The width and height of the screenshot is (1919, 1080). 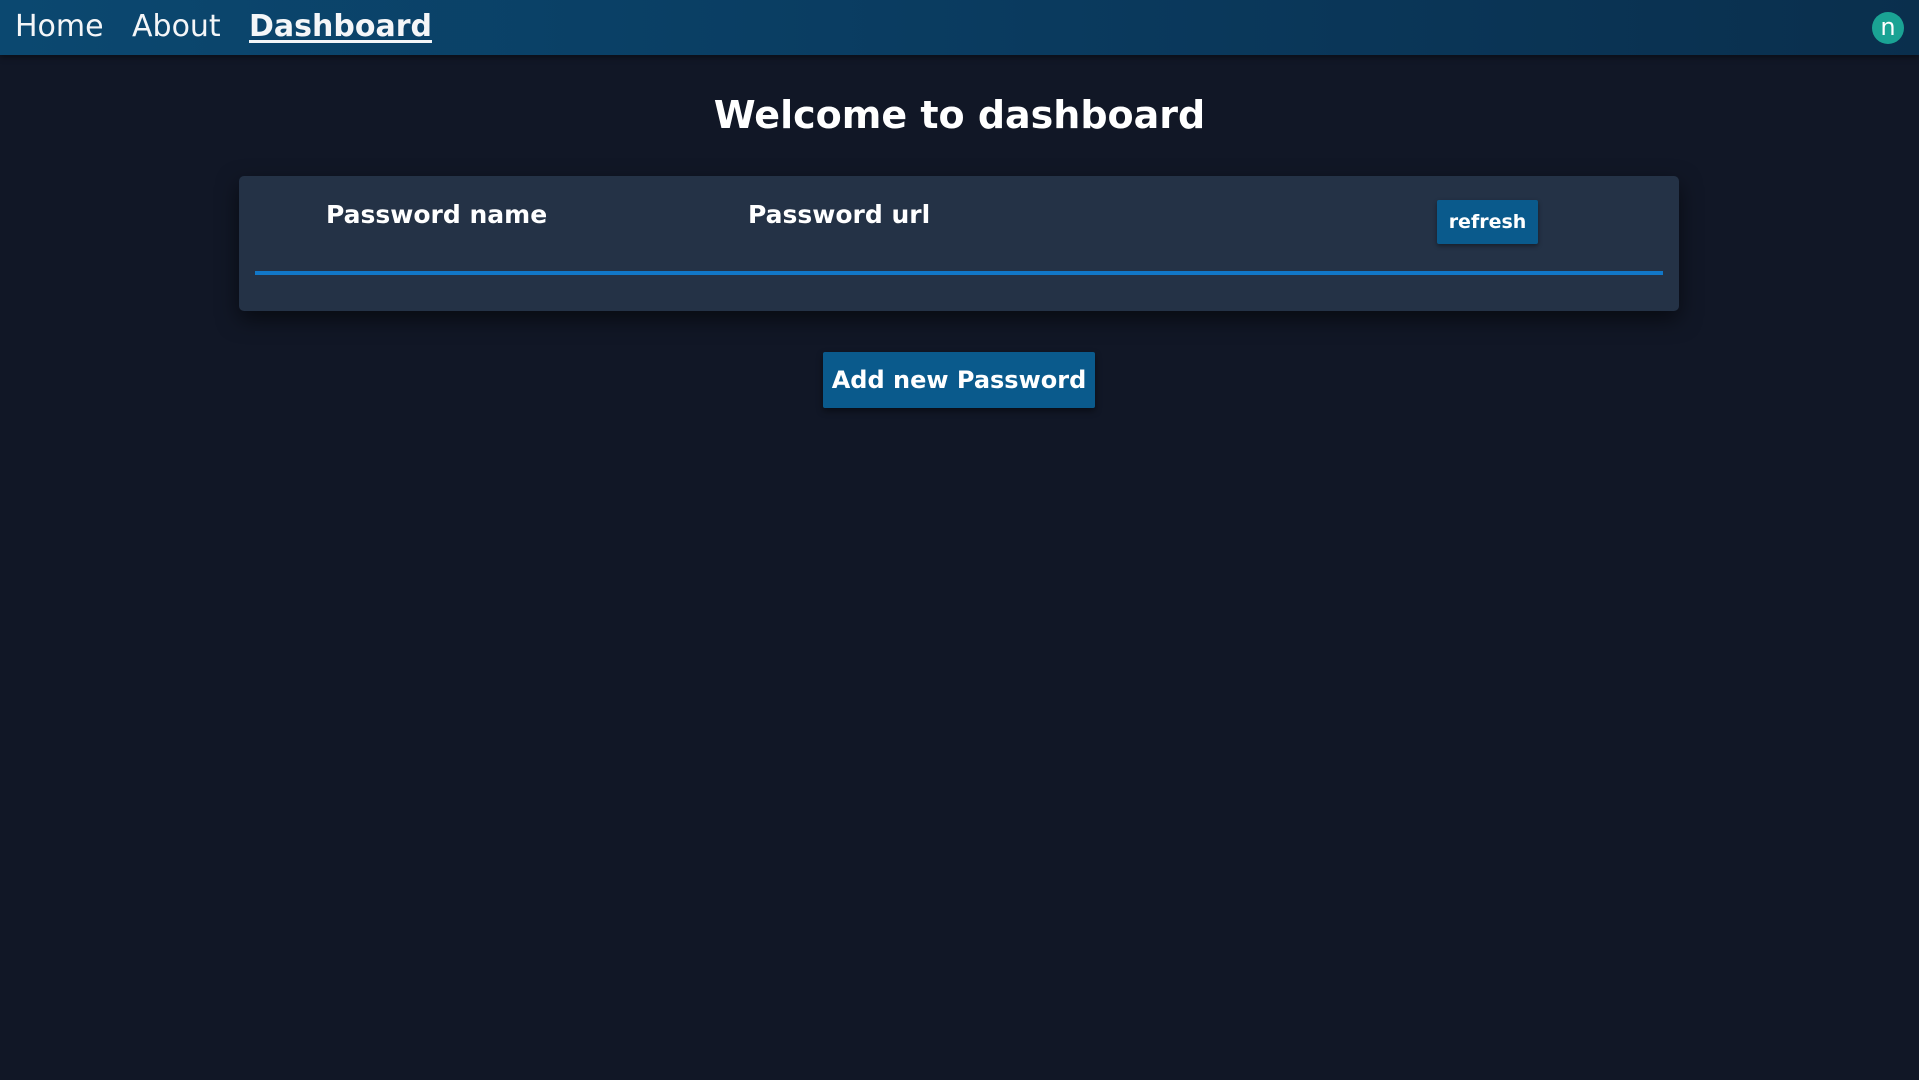 What do you see at coordinates (1487, 222) in the screenshot?
I see `refresh-button: refresh` at bounding box center [1487, 222].